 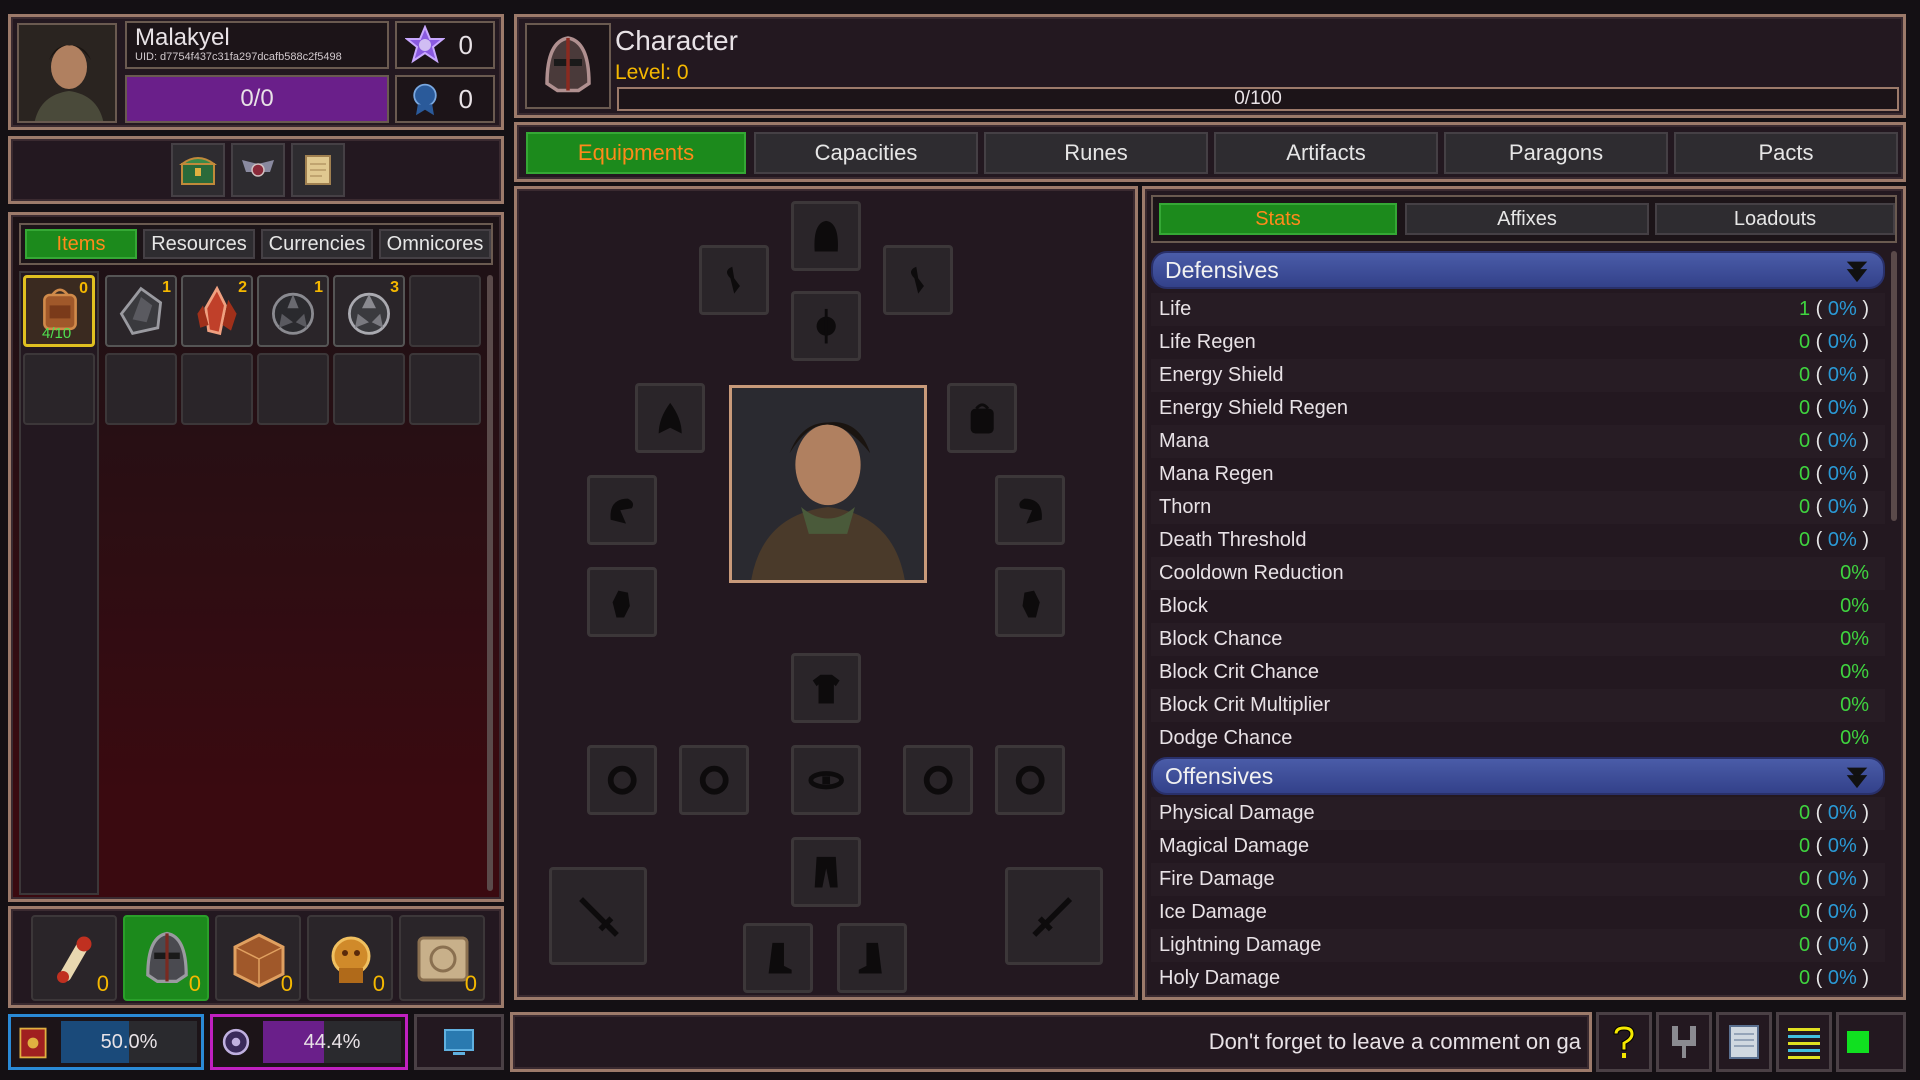 What do you see at coordinates (1030, 510) in the screenshot?
I see `equip-slot-shoulder-right` at bounding box center [1030, 510].